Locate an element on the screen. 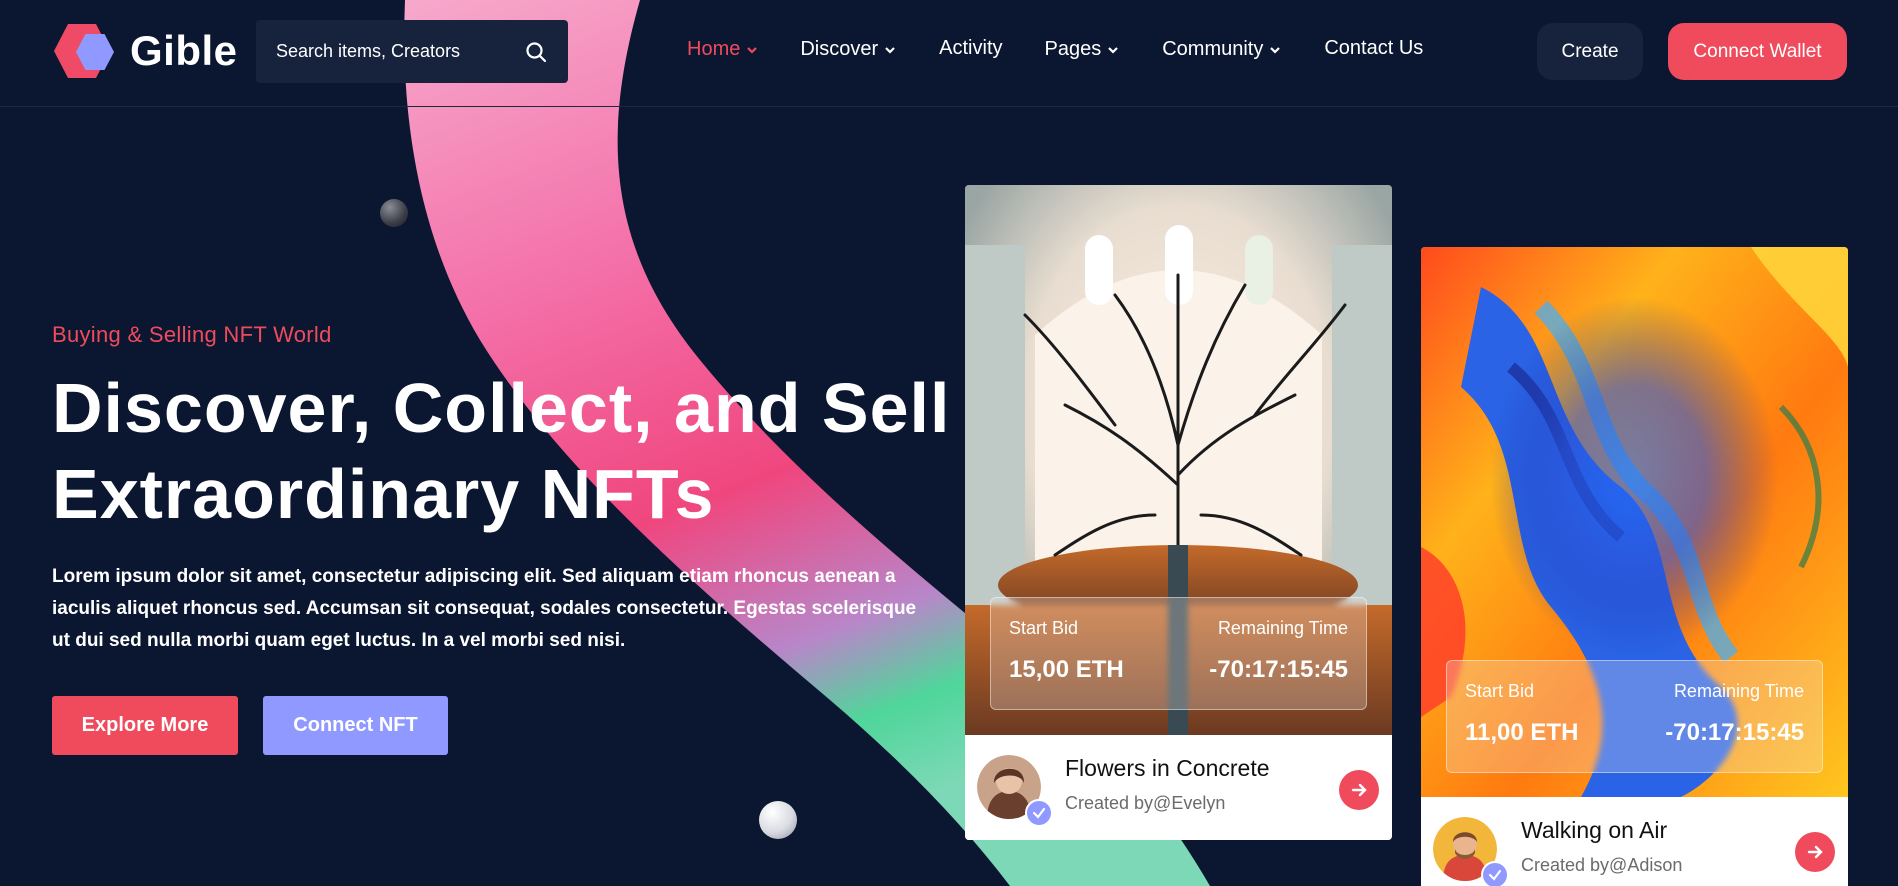  nav-item-contact-us: Contact Us is located at coordinates (1373, 48).